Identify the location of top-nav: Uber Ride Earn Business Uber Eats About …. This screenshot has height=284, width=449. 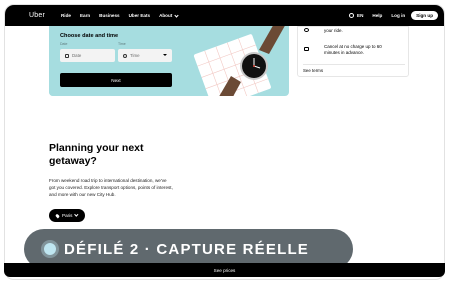
(224, 15).